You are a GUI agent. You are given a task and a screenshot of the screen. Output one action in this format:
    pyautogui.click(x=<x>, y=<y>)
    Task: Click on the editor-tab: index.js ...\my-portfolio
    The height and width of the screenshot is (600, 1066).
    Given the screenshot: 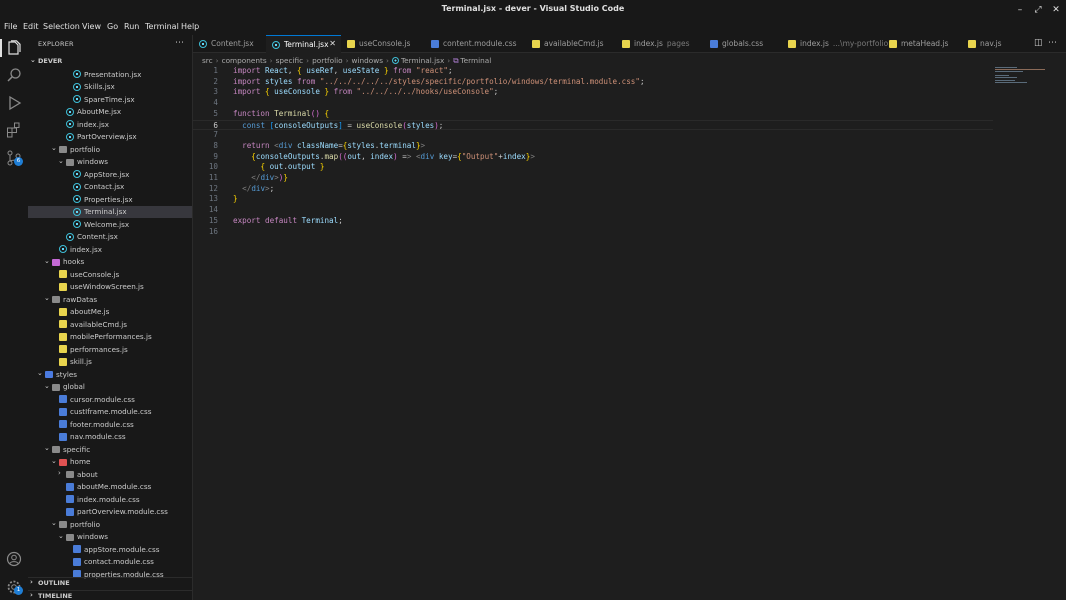 What is the action you would take?
    pyautogui.click(x=835, y=44)
    